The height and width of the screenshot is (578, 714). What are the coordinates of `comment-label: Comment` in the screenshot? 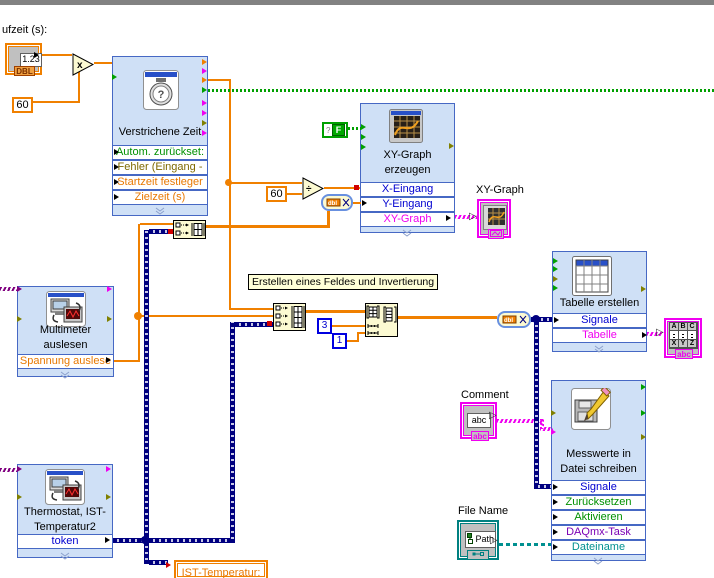 It's located at (485, 395).